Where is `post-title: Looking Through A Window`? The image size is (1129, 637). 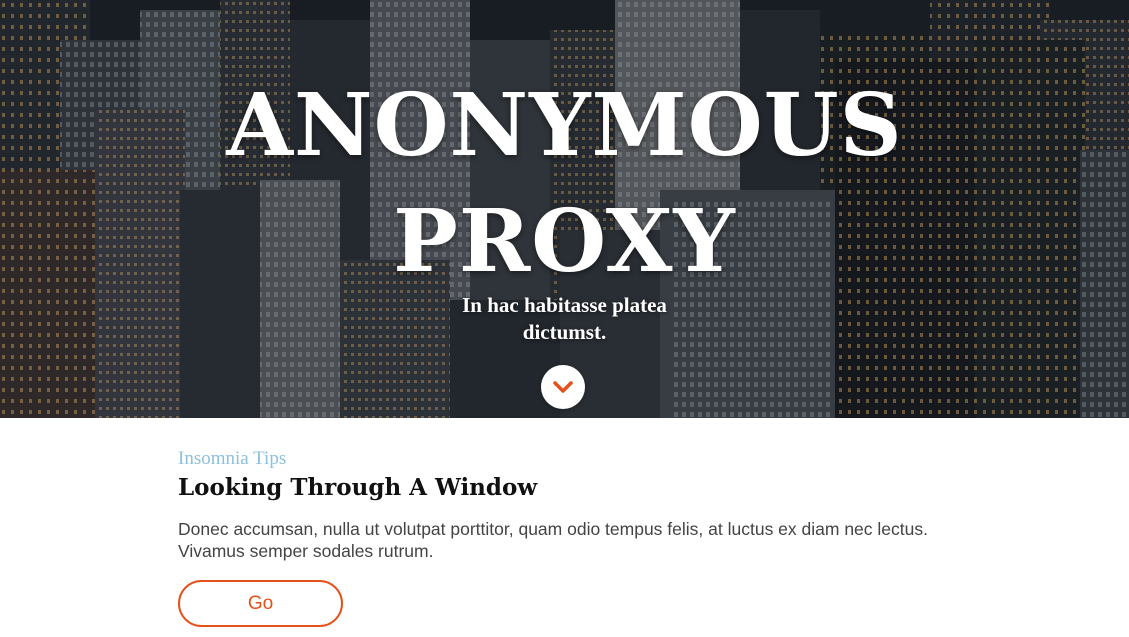
post-title: Looking Through A Window is located at coordinates (358, 487).